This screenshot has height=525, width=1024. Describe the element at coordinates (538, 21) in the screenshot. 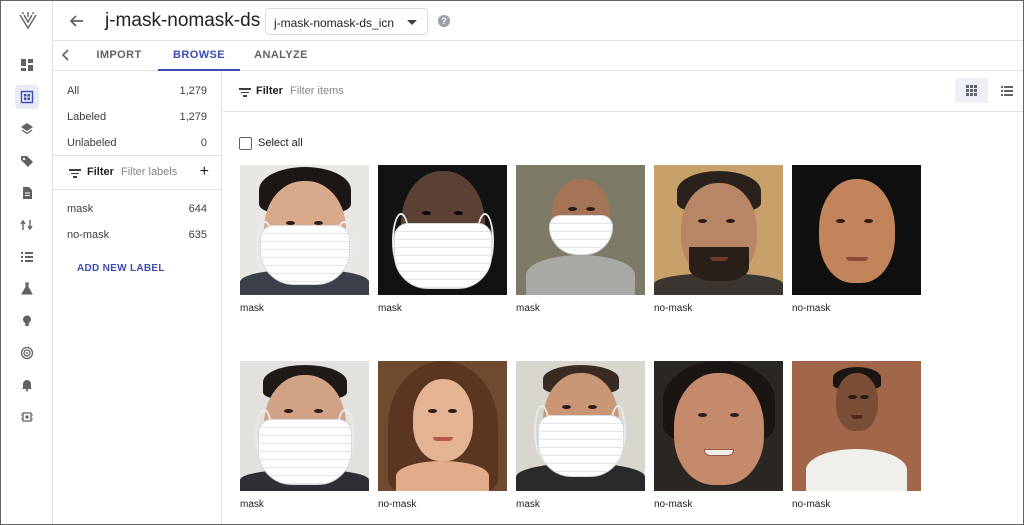

I see `page-header: j-mask-nomask-ds j-mask-nomask-ds_icn ?` at that location.